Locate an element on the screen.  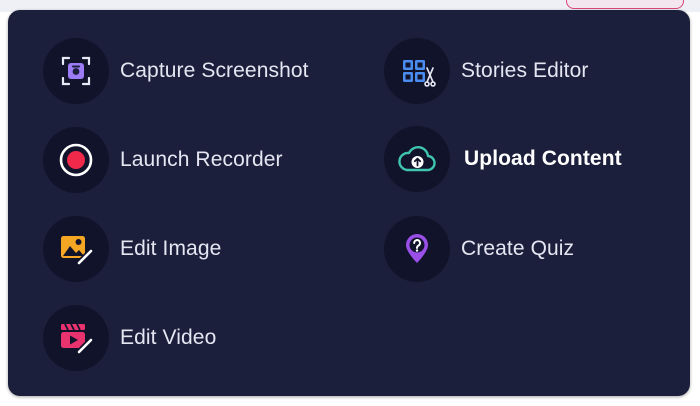
record-icon is located at coordinates (76, 160).